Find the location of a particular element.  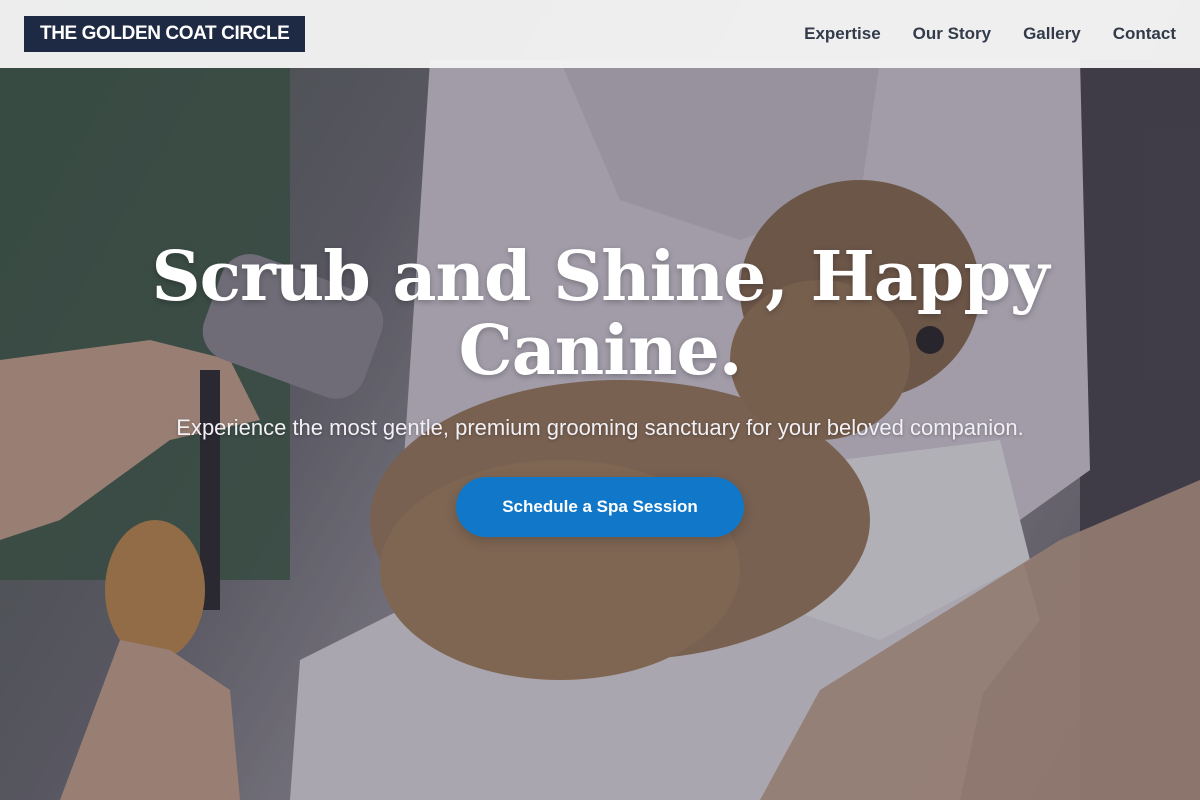

nav-link-contact: Contact is located at coordinates (1144, 34).